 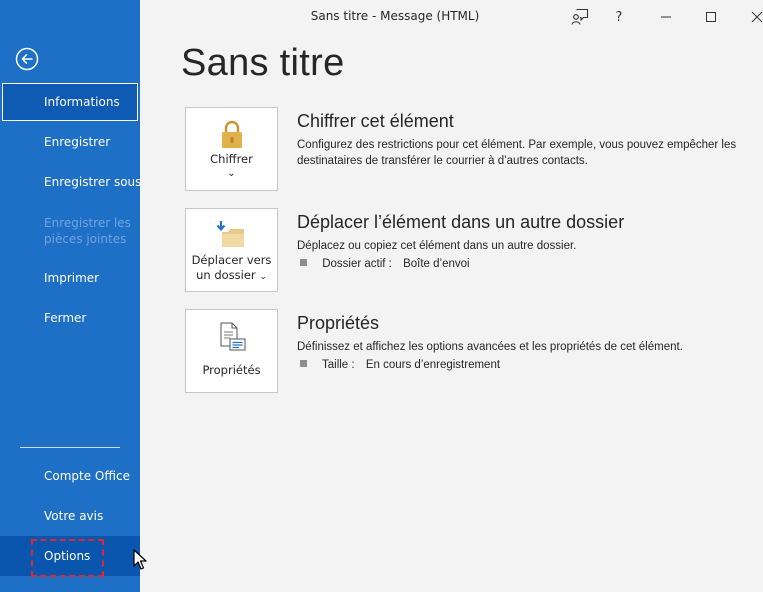 I want to click on sidebar-item-enregistrer: Enregistrer, so click(x=70, y=142).